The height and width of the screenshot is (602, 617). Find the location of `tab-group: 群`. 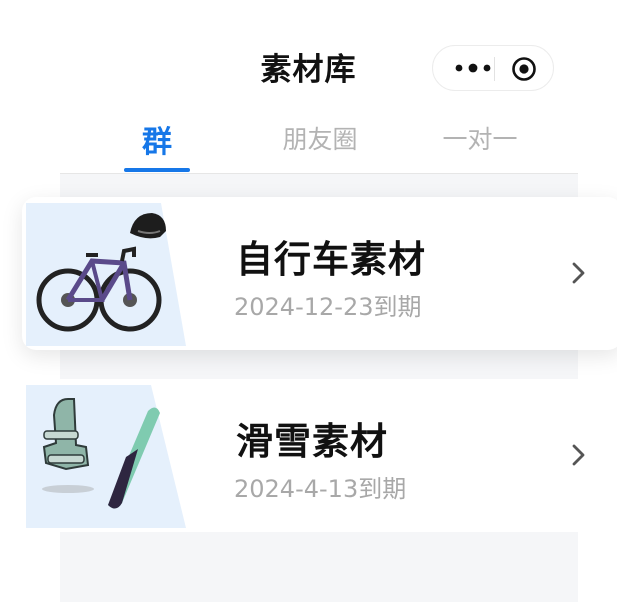

tab-group: 群 is located at coordinates (157, 139).